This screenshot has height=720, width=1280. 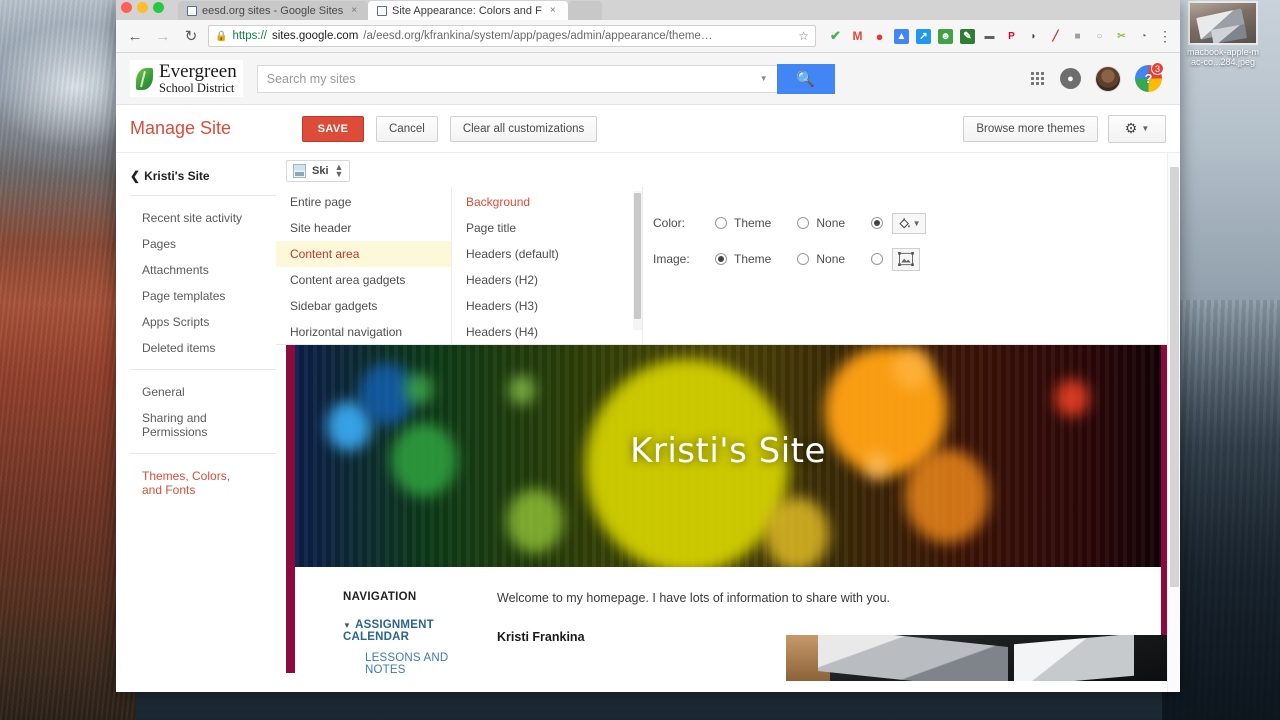 What do you see at coordinates (414, 664) in the screenshot?
I see `preview-nav-lessons-and-notes: LESSONS AND NOTES` at bounding box center [414, 664].